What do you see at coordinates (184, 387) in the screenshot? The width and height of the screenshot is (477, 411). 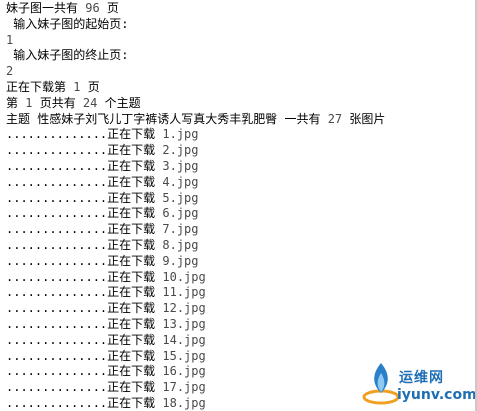 I see `console-value: 17.jpg` at bounding box center [184, 387].